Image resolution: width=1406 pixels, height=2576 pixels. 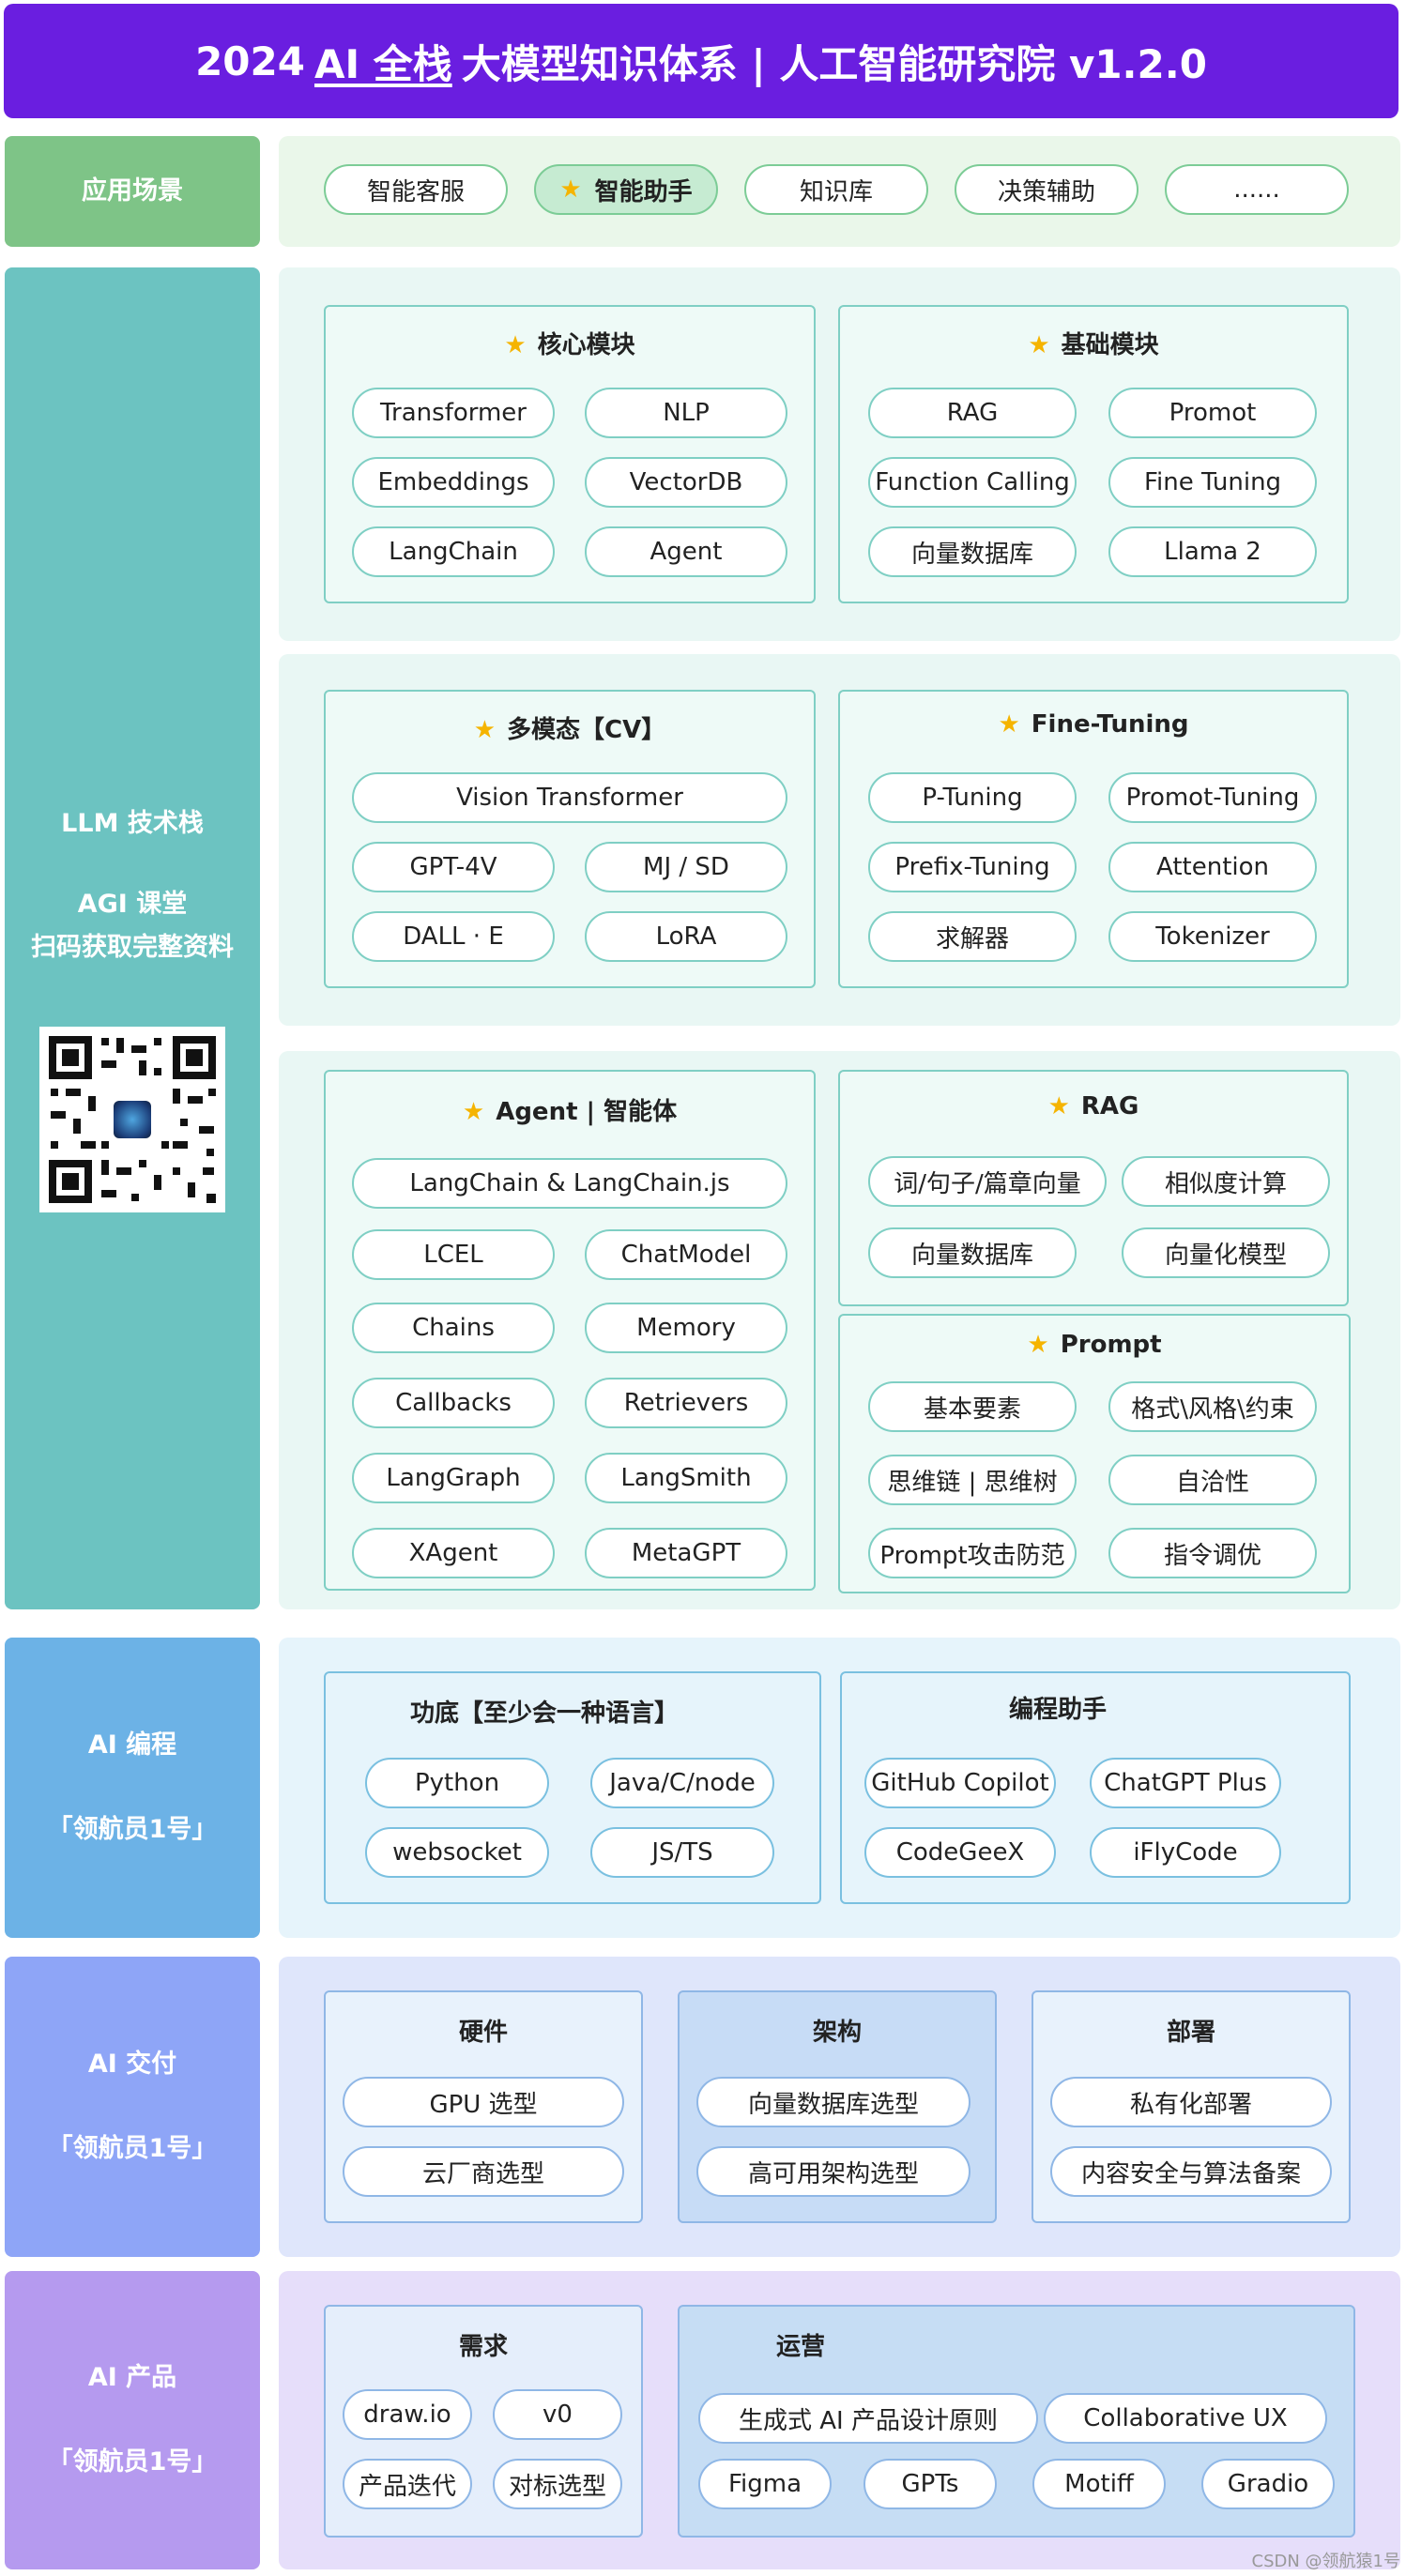 I want to click on scene-item: 智能客服, so click(x=416, y=189).